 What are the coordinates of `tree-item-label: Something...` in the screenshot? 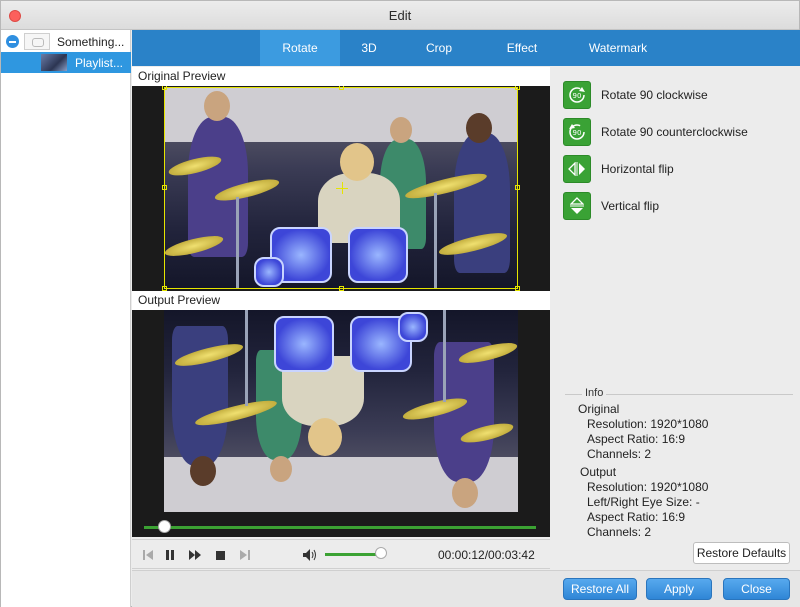 It's located at (91, 42).